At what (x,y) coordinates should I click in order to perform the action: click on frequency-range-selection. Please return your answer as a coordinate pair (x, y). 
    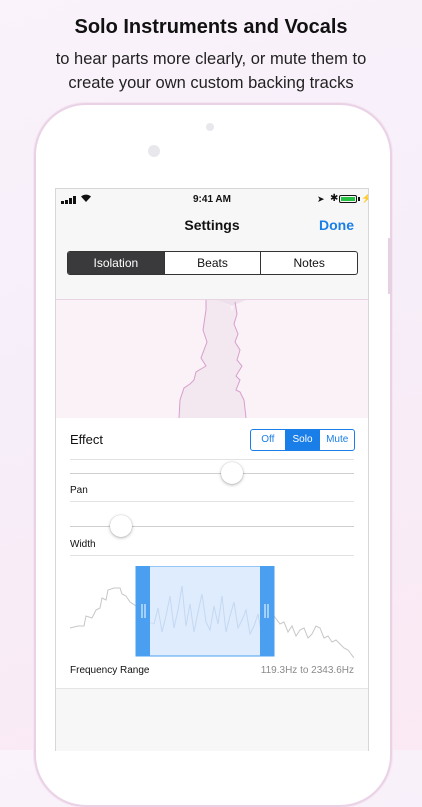
    Looking at the image, I should click on (205, 611).